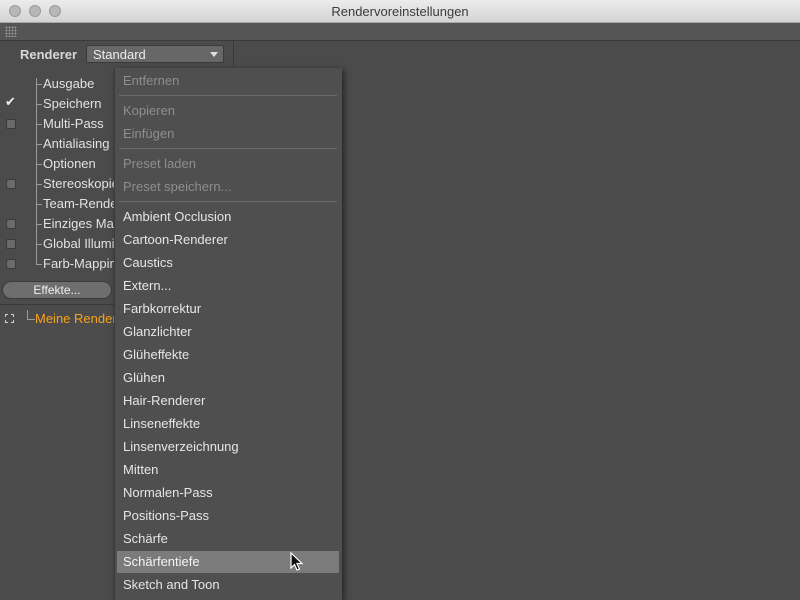 The width and height of the screenshot is (800, 600). I want to click on toolbar-strip, so click(400, 32).